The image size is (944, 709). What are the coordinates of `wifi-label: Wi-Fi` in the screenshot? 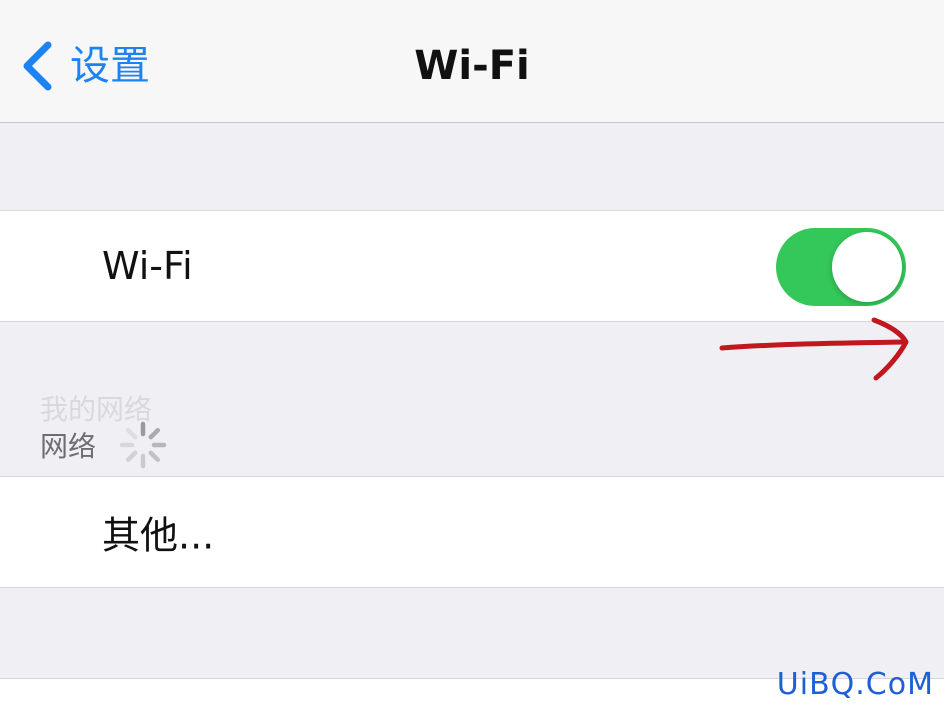 It's located at (147, 266).